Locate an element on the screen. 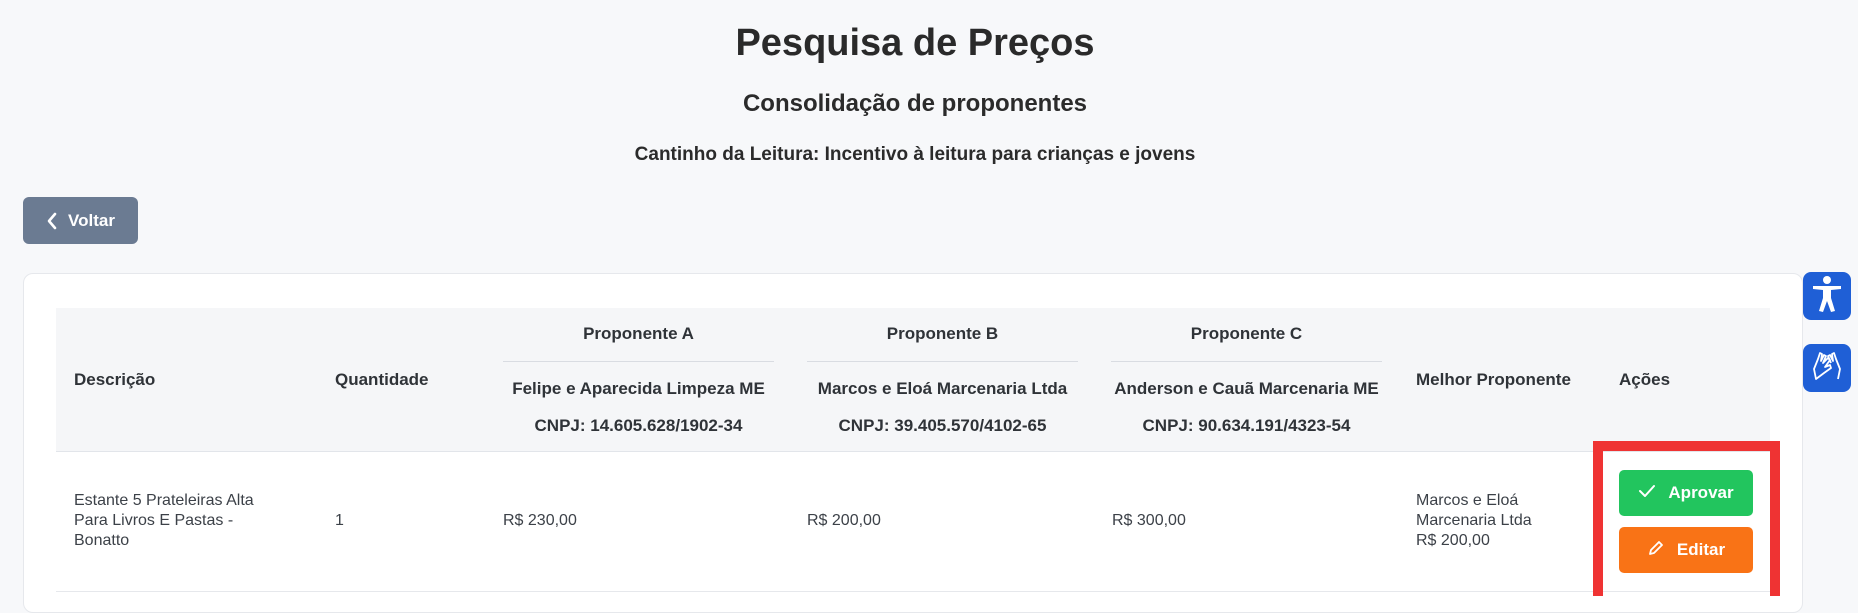 Image resolution: width=1858 pixels, height=613 pixels. accessibility-button is located at coordinates (1827, 296).